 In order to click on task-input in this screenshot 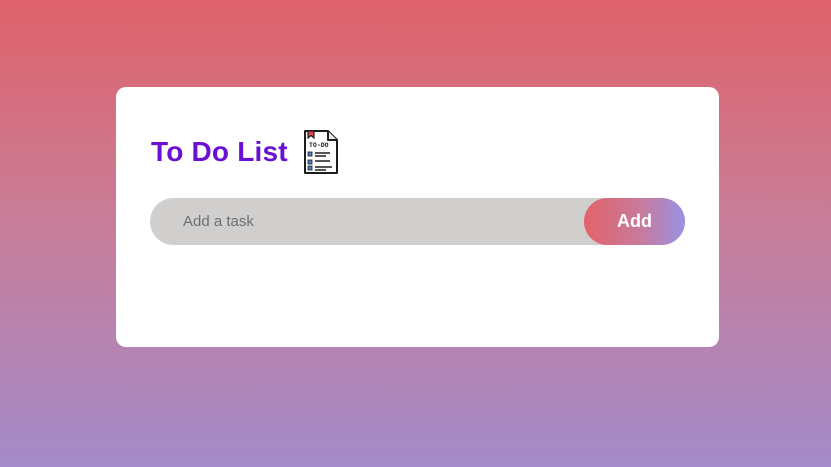, I will do `click(367, 221)`.